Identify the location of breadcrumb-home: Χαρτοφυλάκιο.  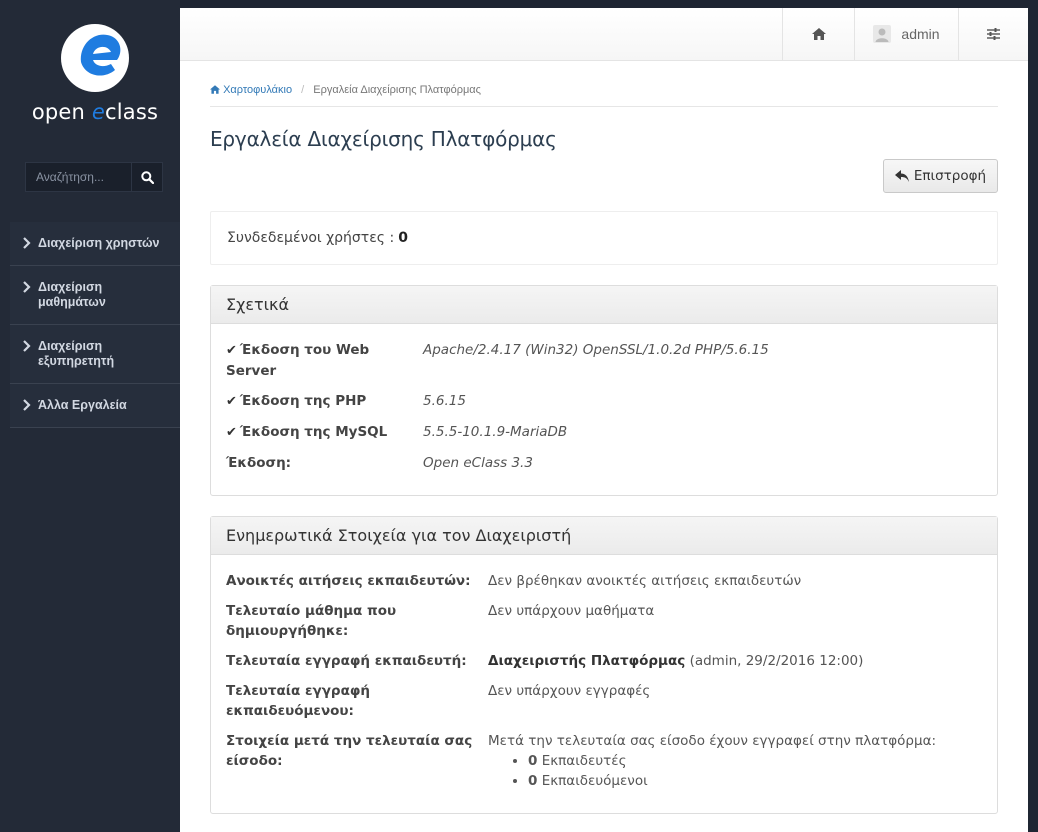
(252, 90).